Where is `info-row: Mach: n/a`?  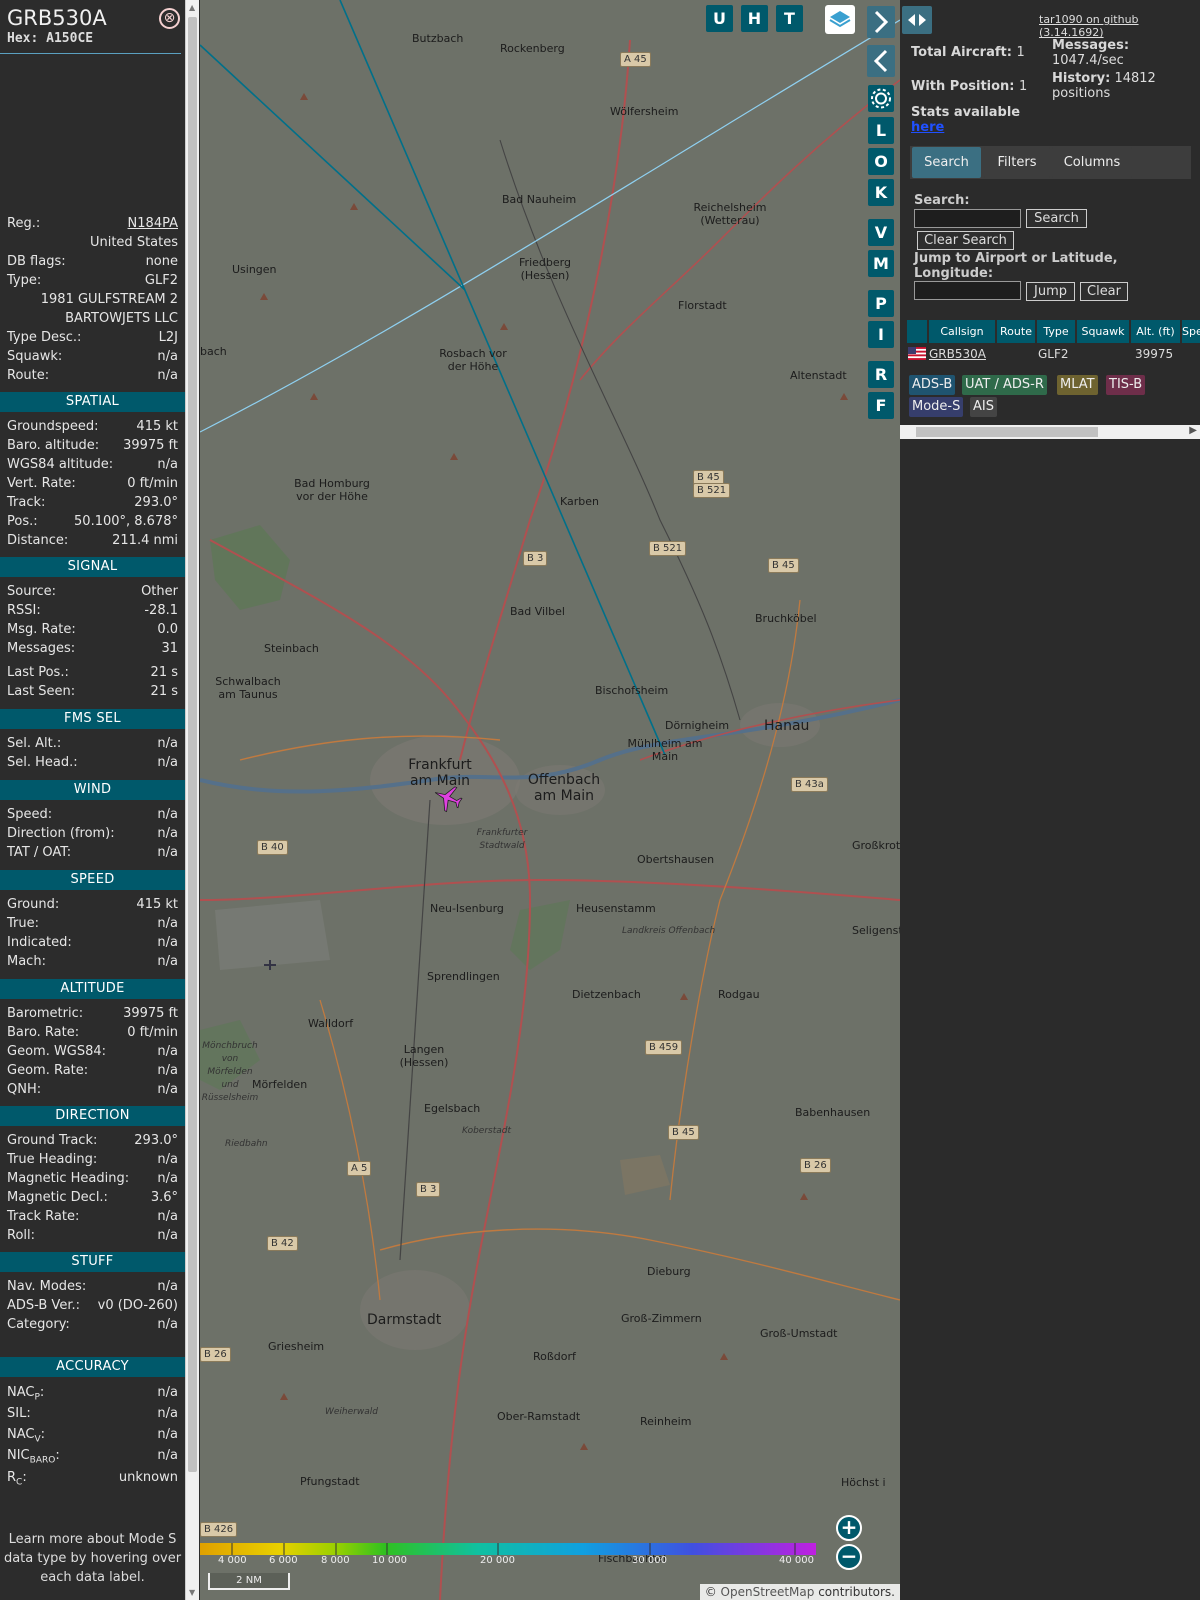 info-row: Mach: n/a is located at coordinates (92, 963).